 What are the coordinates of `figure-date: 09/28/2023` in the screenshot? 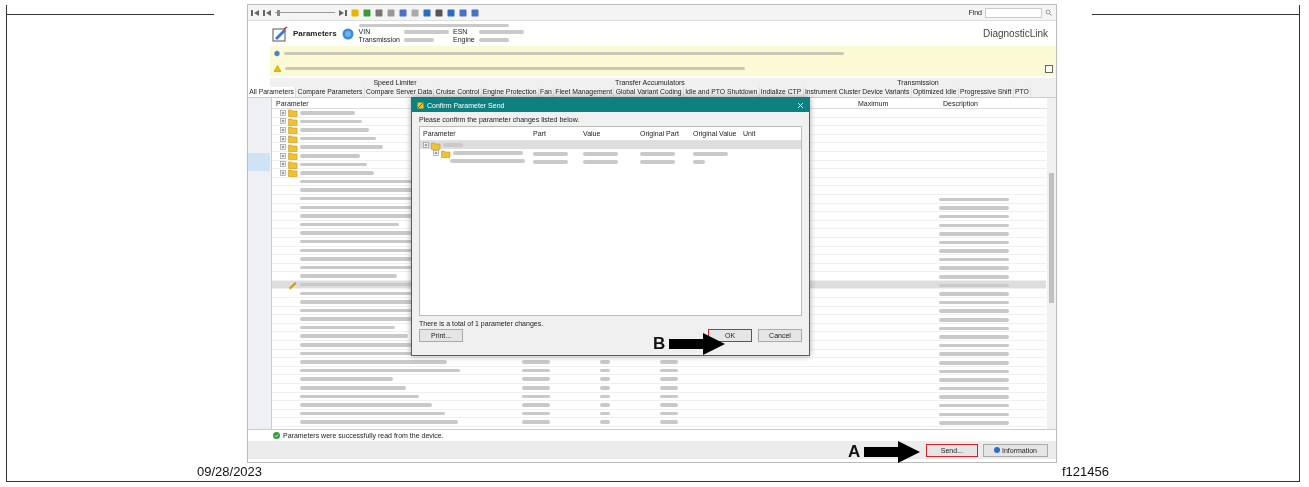 It's located at (230, 471).